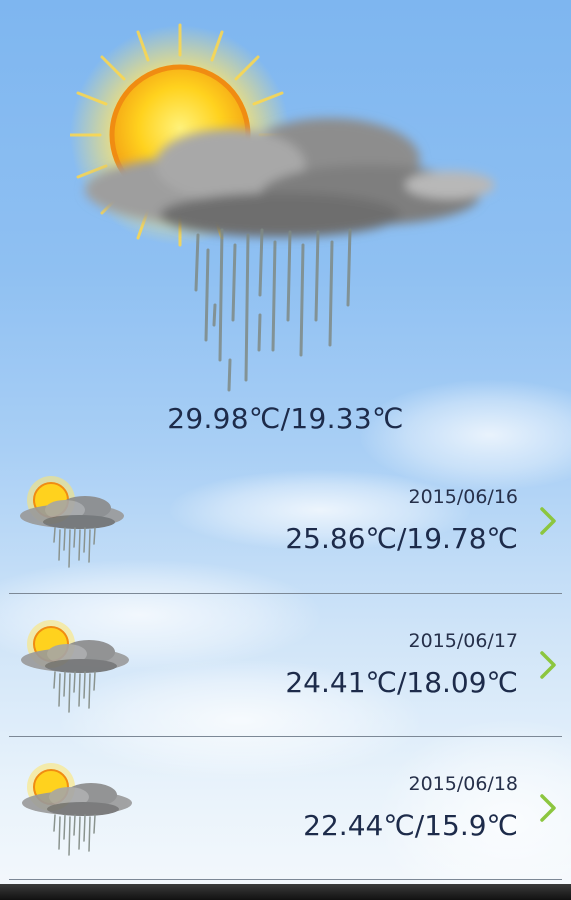  I want to click on forecast-temperature: 24.41℃/18.09℃, so click(401, 682).